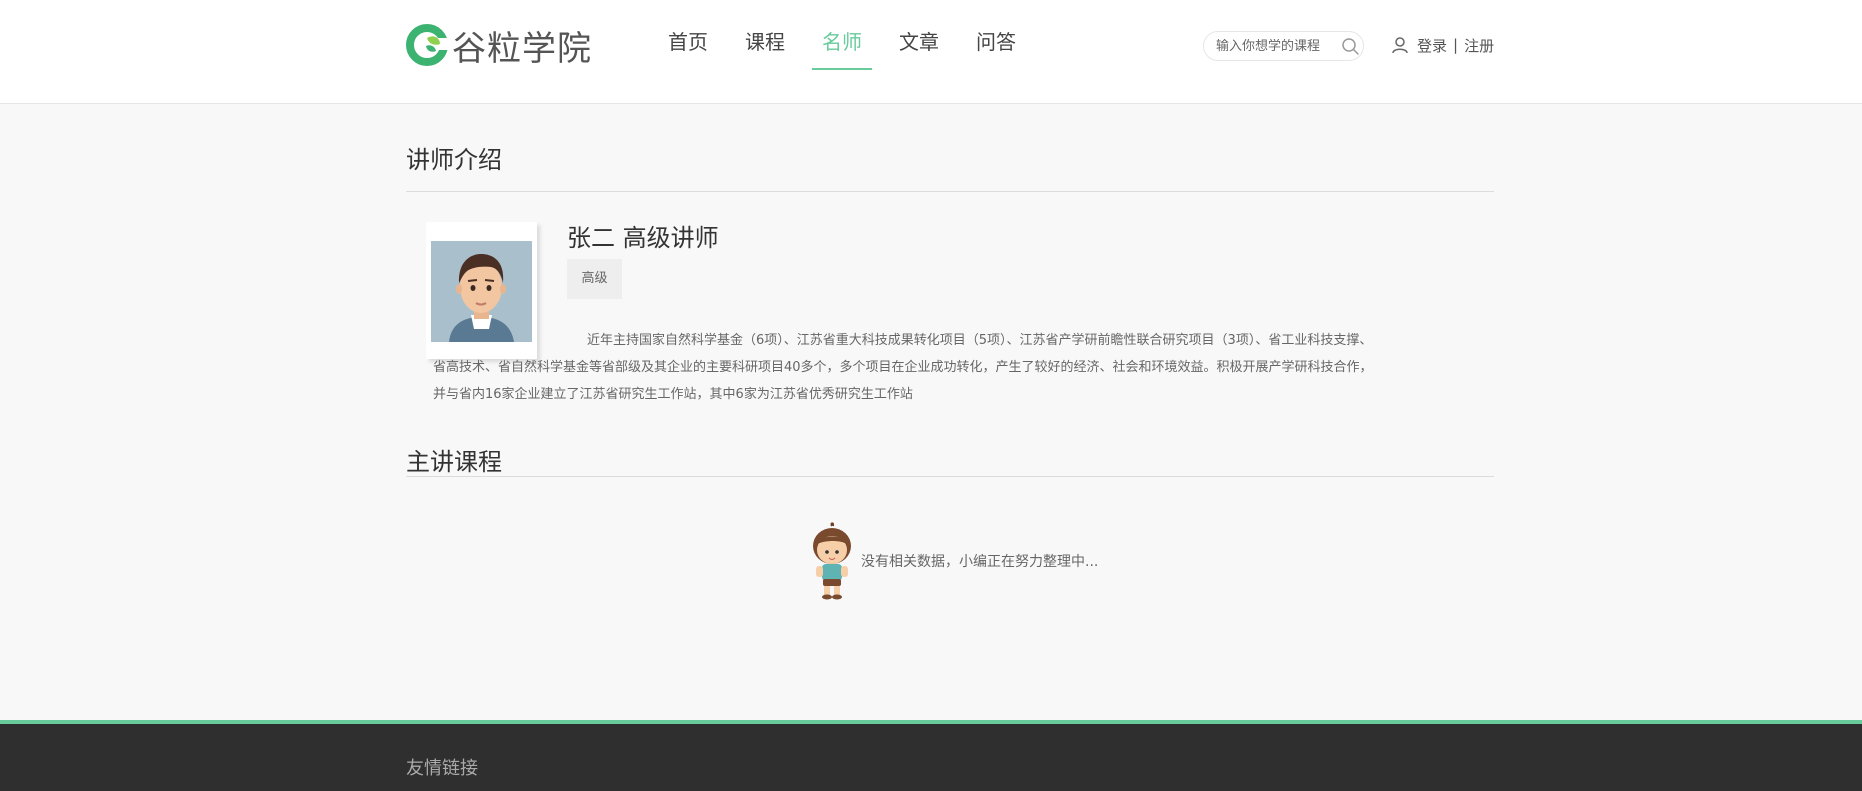 The width and height of the screenshot is (1862, 791). I want to click on teacher-section-divider, so click(950, 191).